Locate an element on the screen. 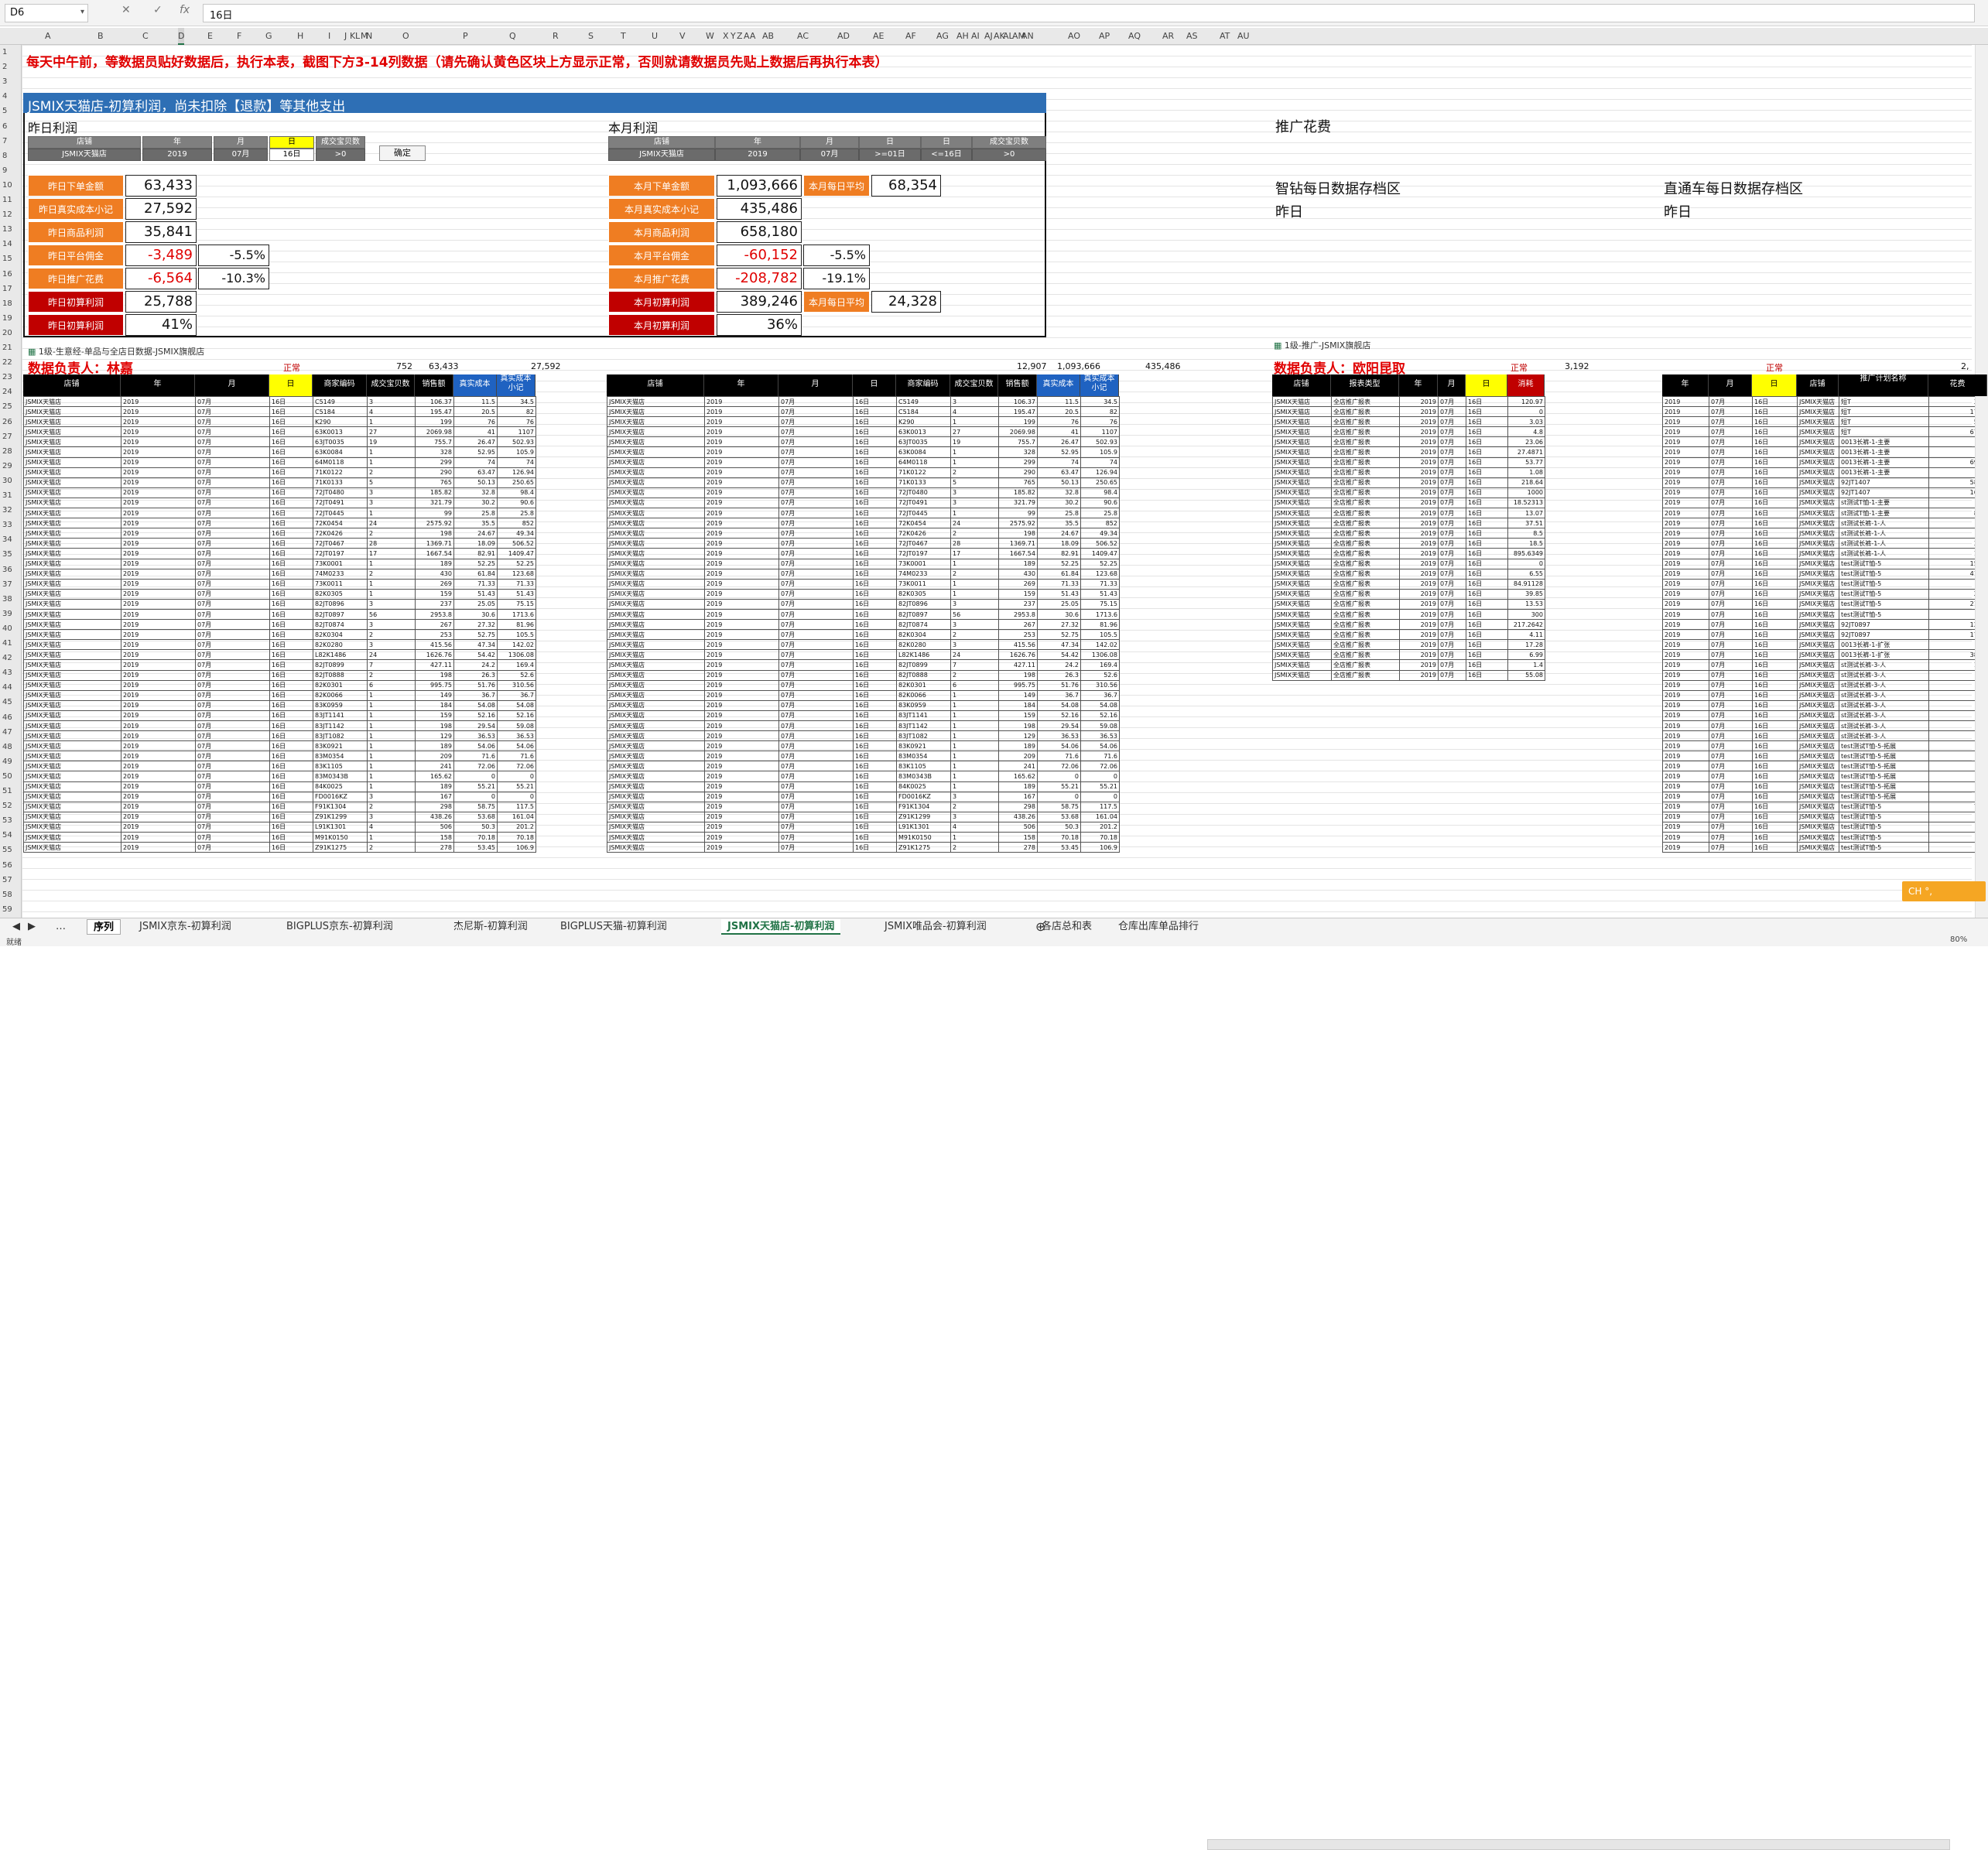  table-cell: 50.3 is located at coordinates (475, 827).